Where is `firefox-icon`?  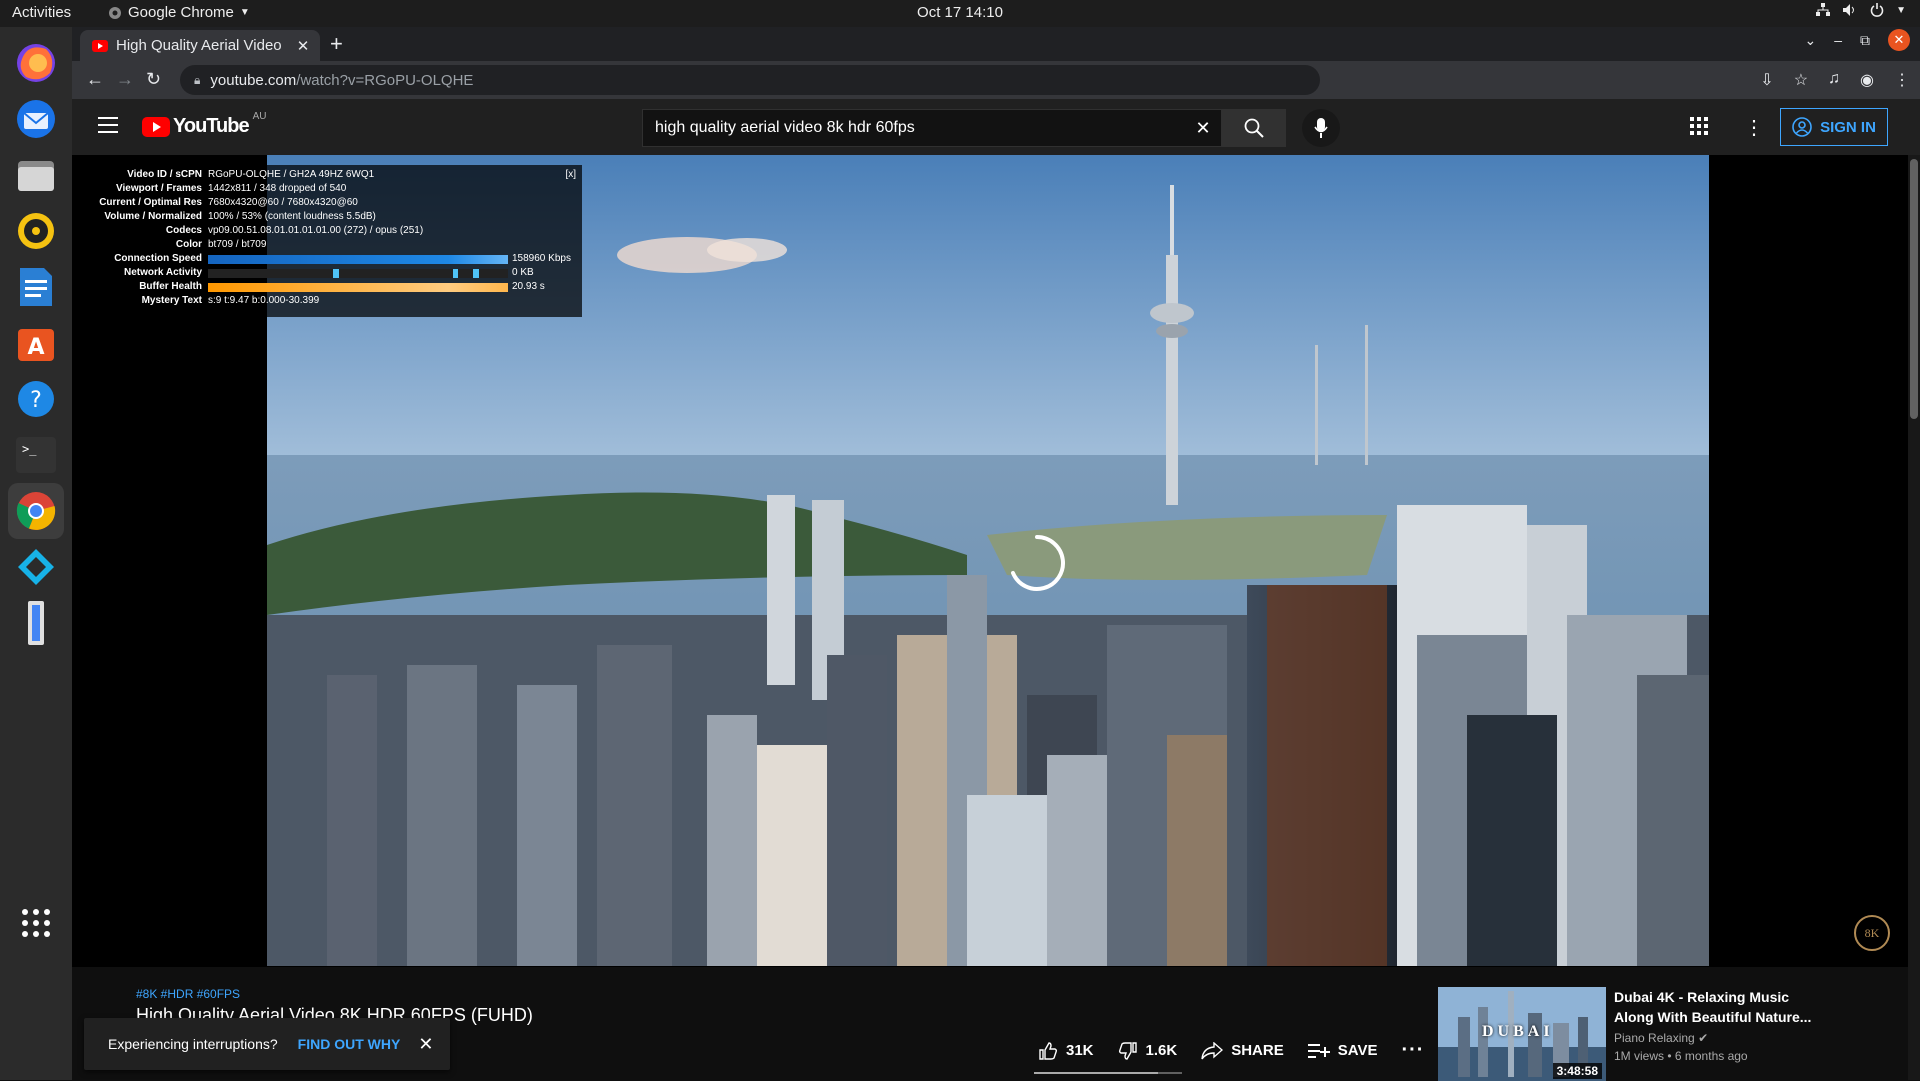 firefox-icon is located at coordinates (36, 63).